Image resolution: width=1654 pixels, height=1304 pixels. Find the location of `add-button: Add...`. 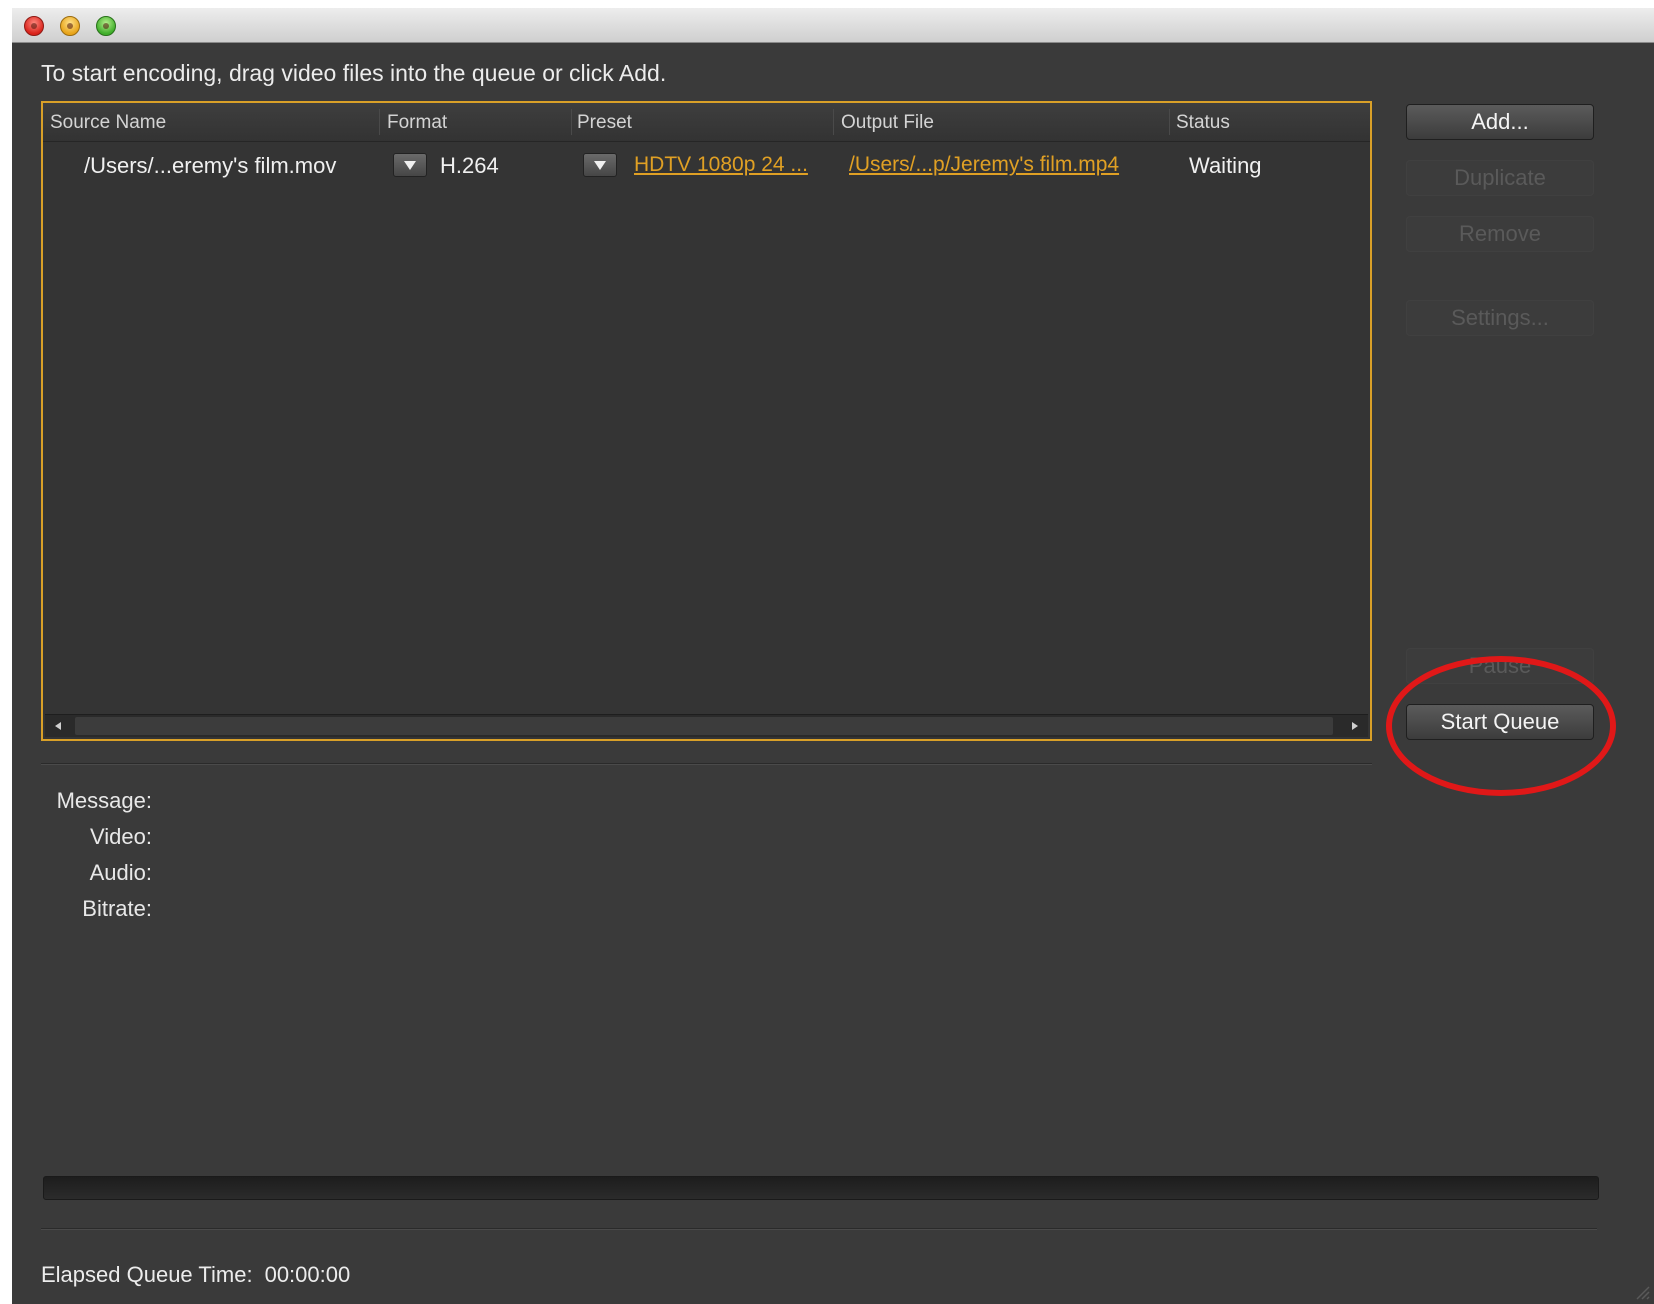

add-button: Add... is located at coordinates (1500, 122).